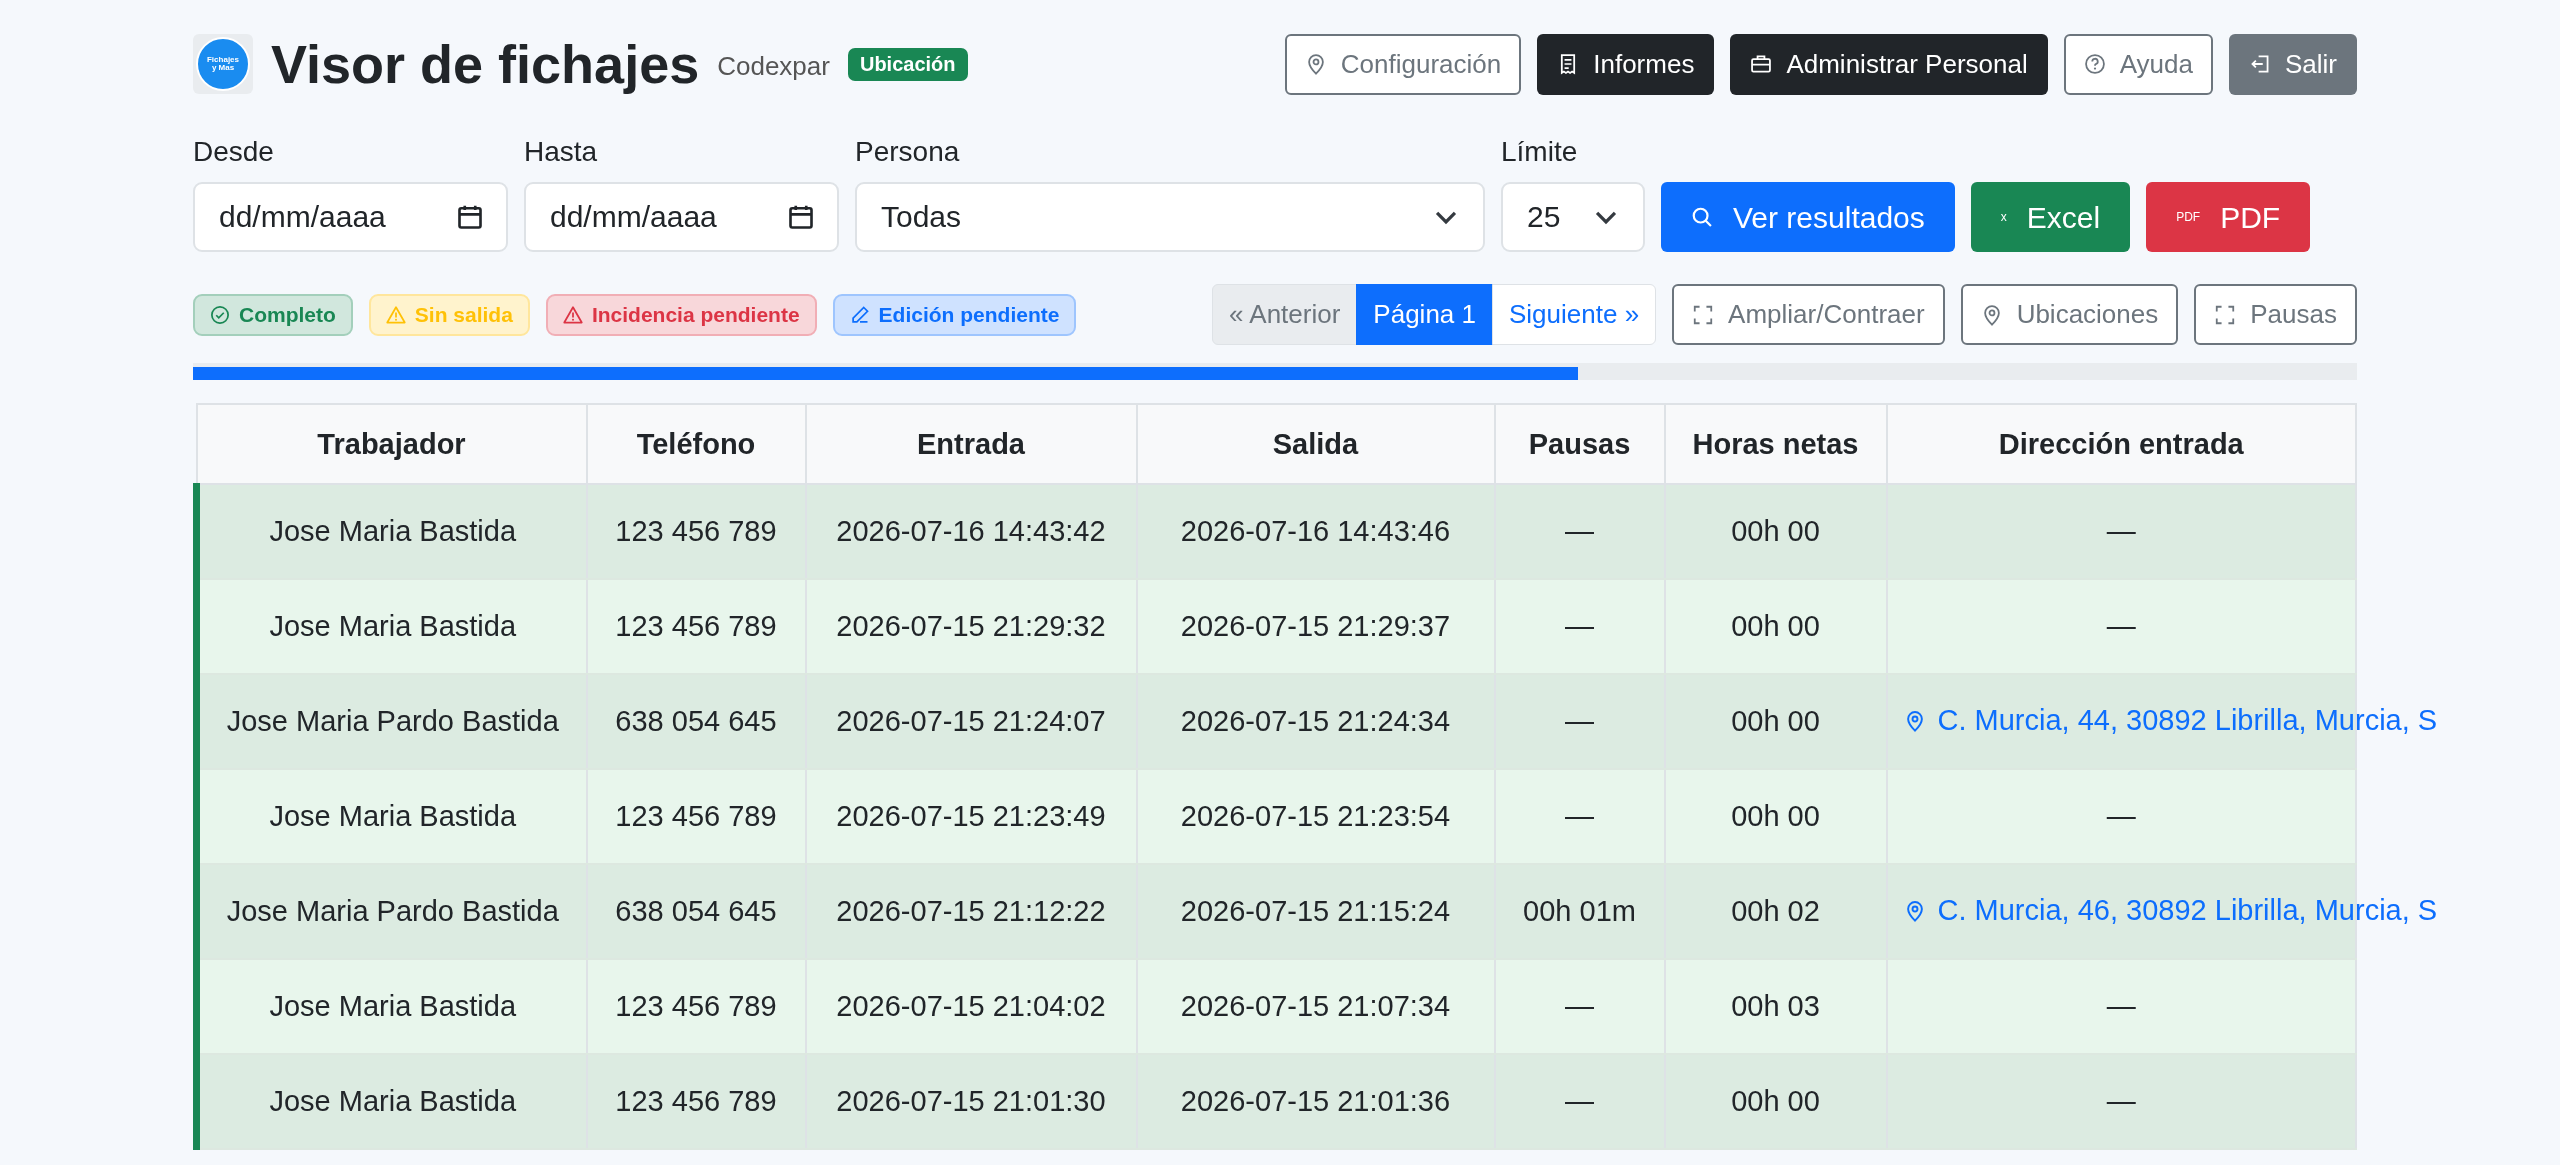 This screenshot has width=2560, height=1165. Describe the element at coordinates (561, 152) in the screenshot. I see `field-label: Hasta` at that location.